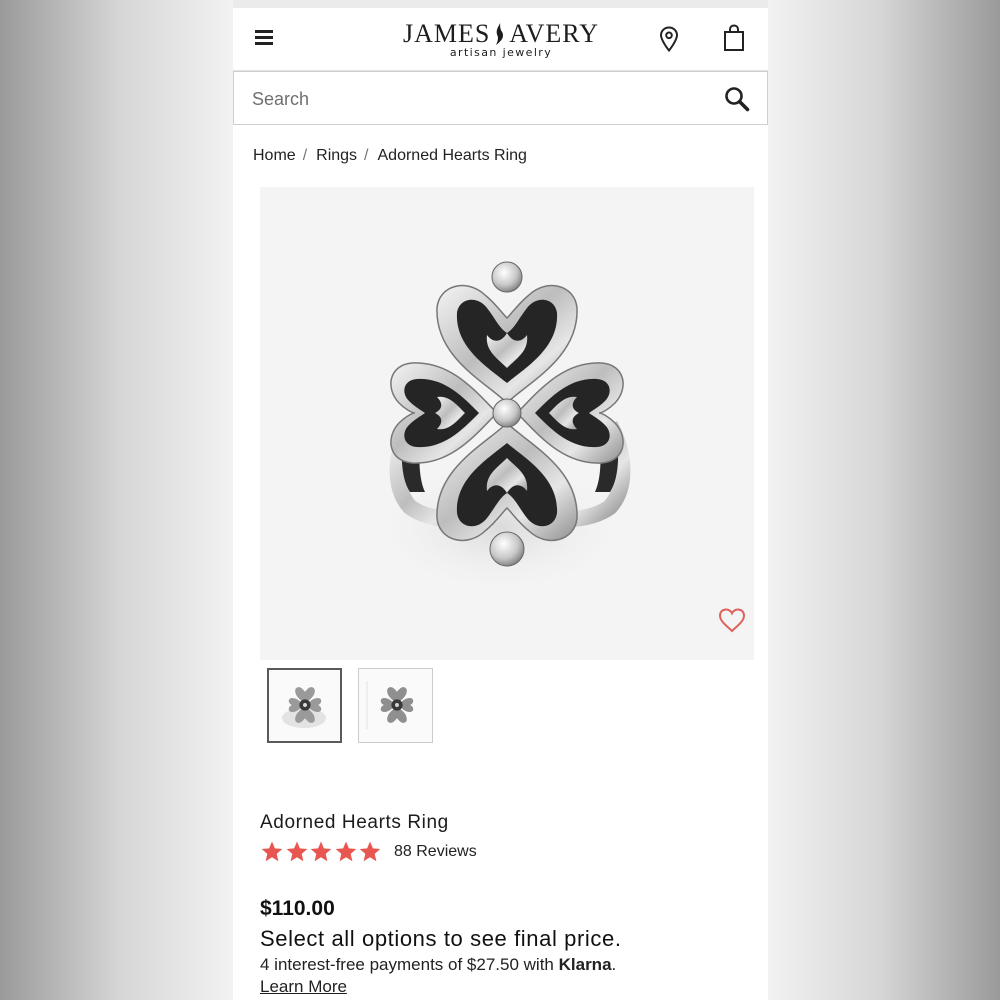 This screenshot has width=1000, height=1000. Describe the element at coordinates (264, 38) in the screenshot. I see `menu-icon` at that location.